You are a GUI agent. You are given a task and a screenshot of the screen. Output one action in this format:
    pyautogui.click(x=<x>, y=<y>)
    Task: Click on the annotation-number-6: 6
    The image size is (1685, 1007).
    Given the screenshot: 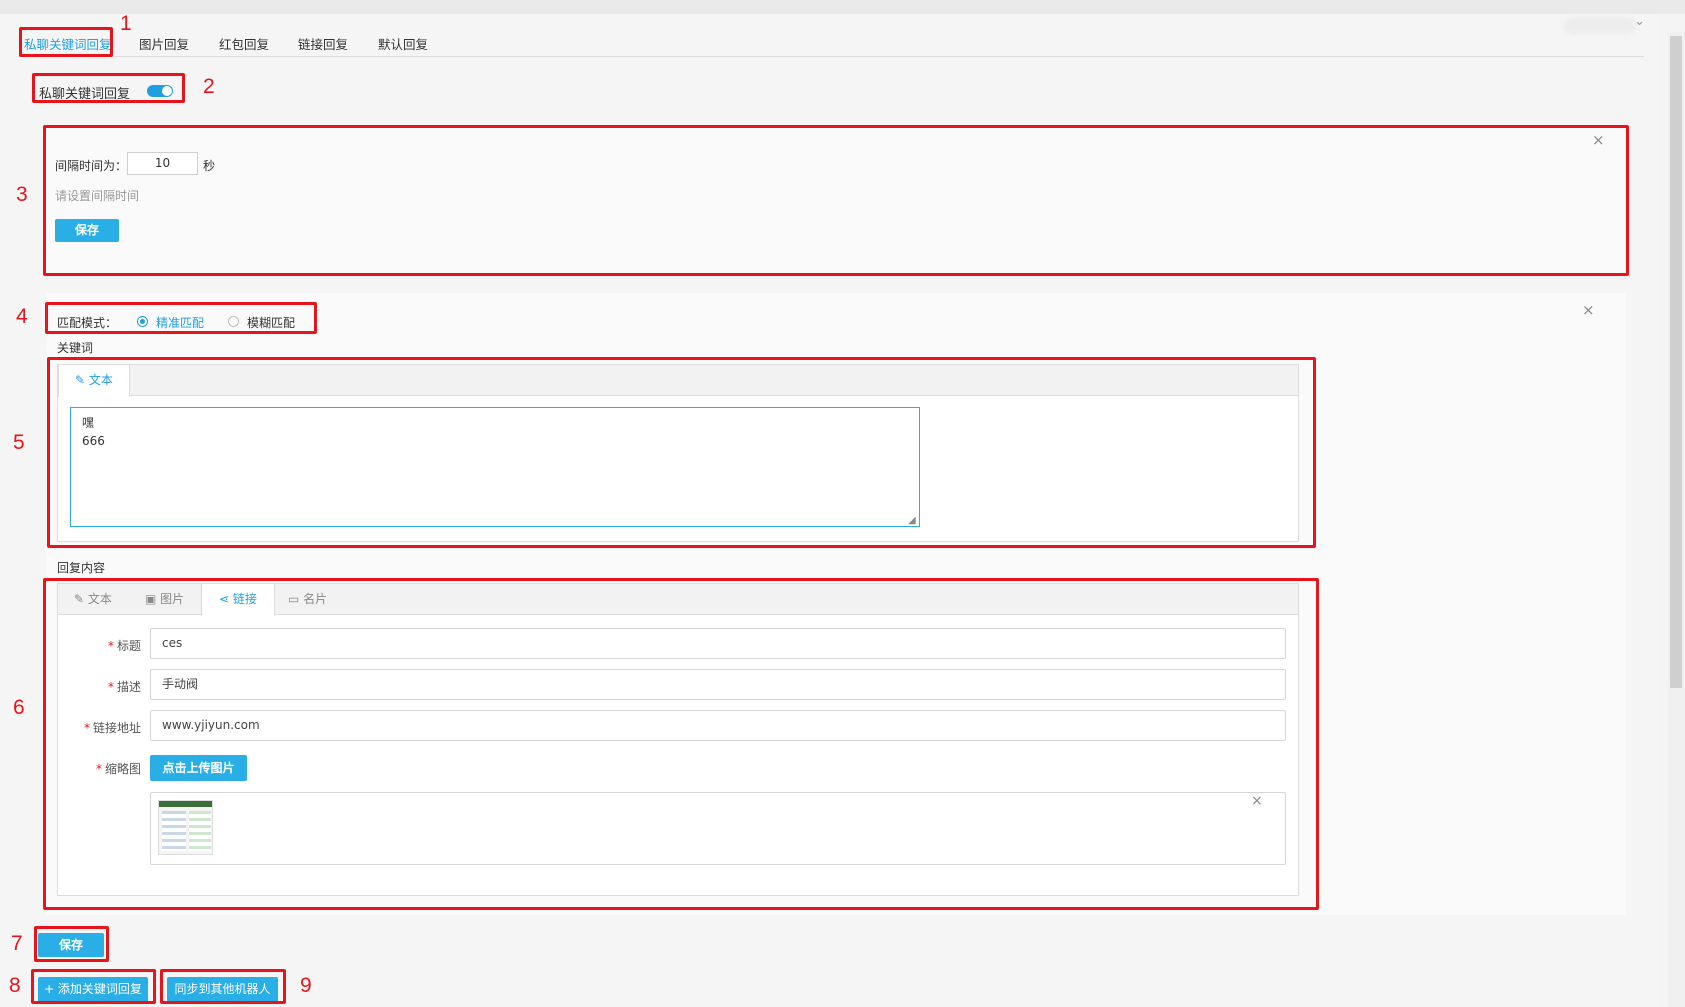 What is the action you would take?
    pyautogui.click(x=19, y=707)
    